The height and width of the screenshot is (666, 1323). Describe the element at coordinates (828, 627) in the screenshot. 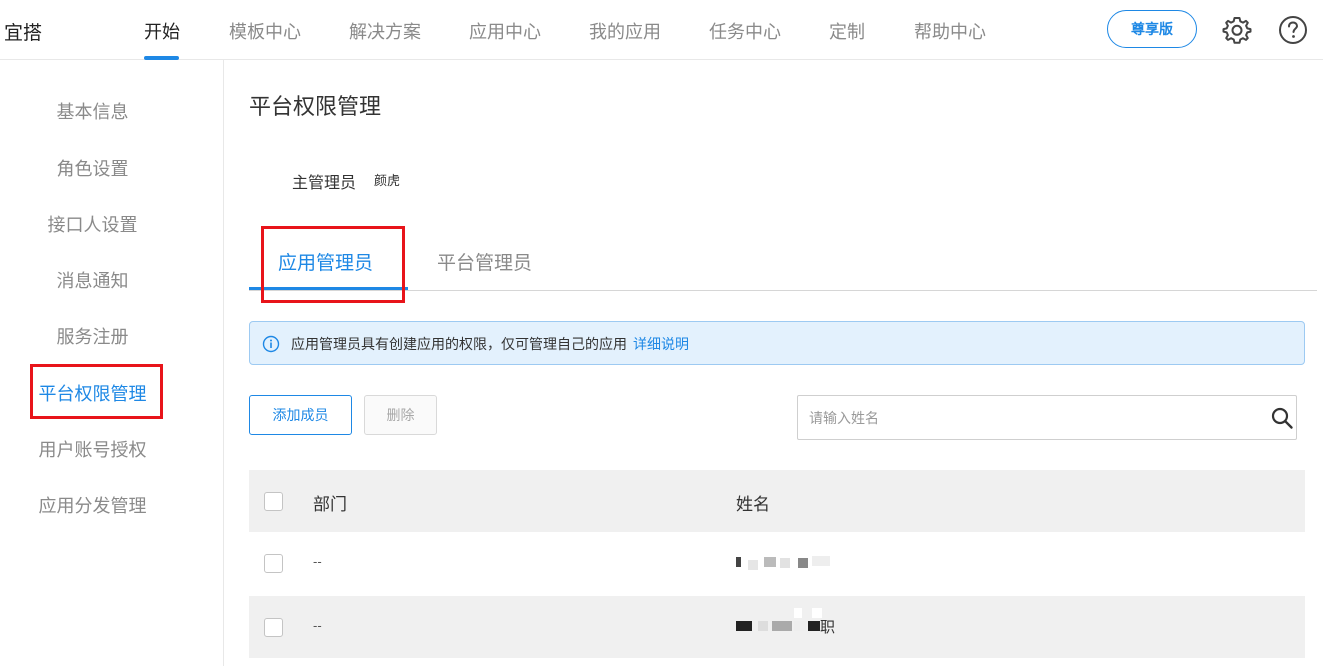

I see `name-fragment: 职` at that location.